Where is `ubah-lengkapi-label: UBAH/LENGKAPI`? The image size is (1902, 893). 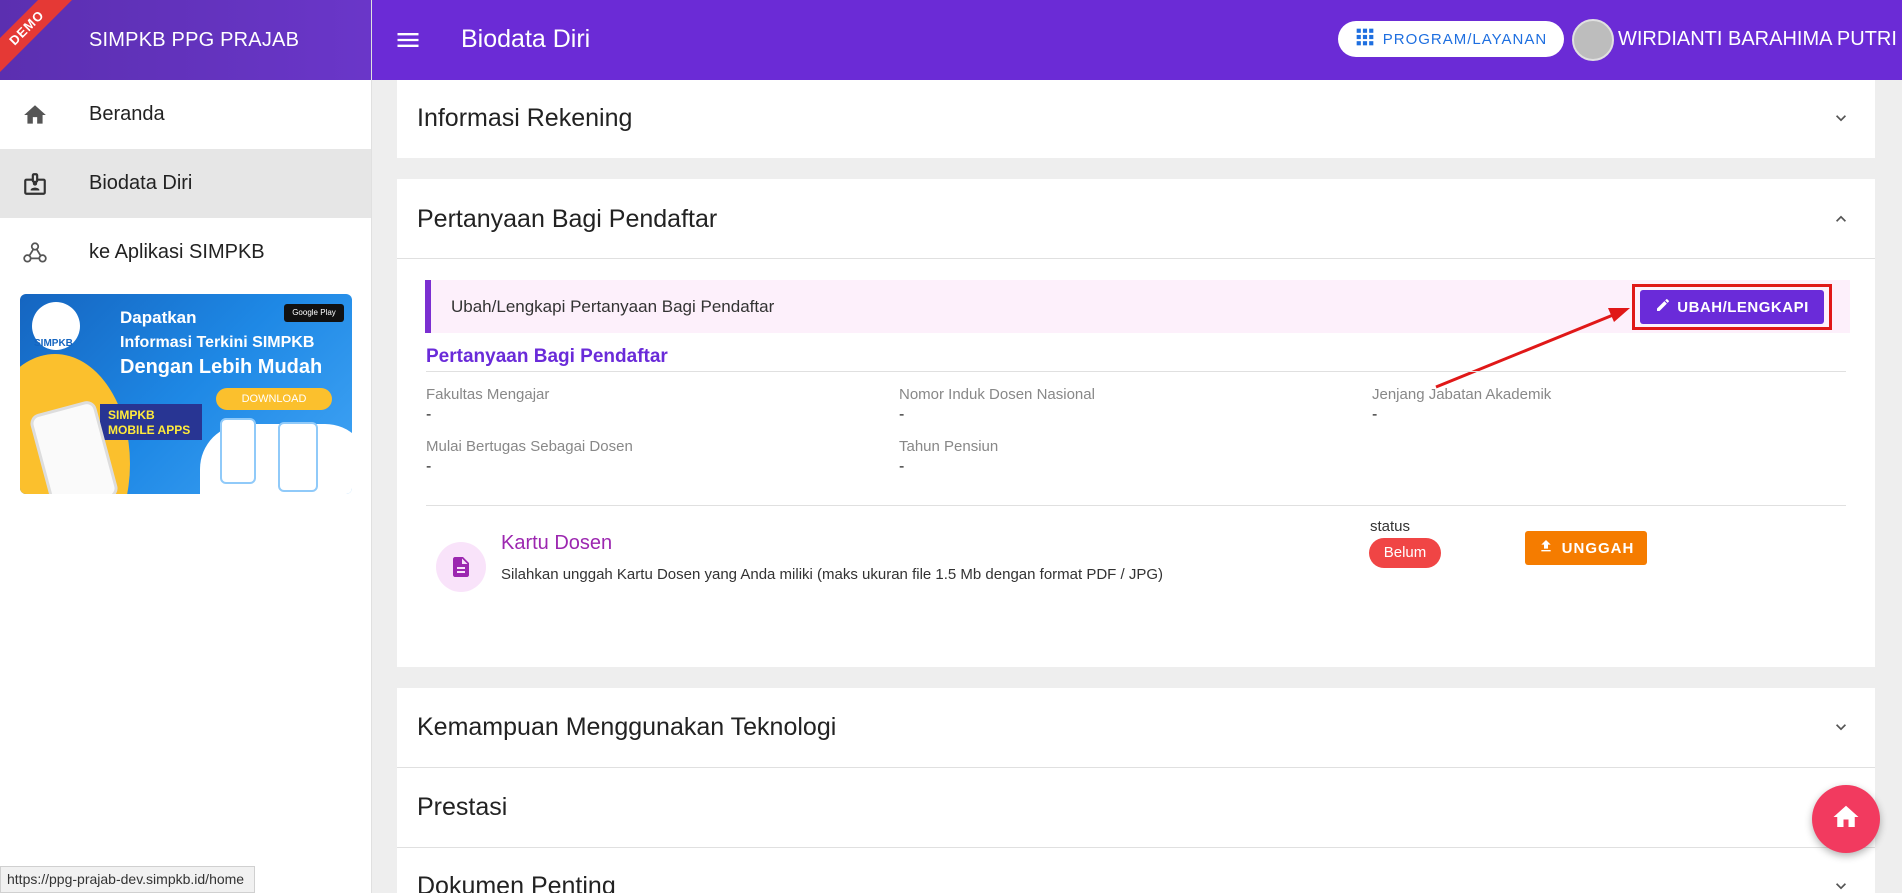 ubah-lengkapi-label: UBAH/LENGKAPI is located at coordinates (1743, 307).